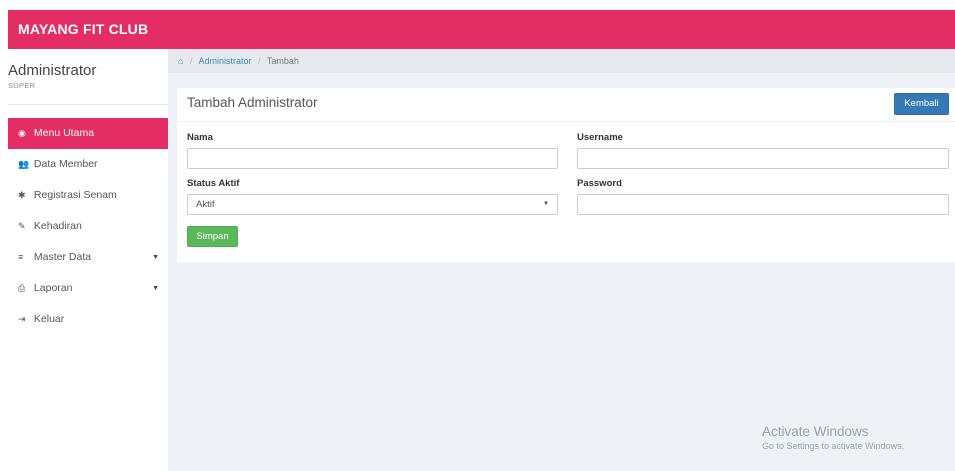 The height and width of the screenshot is (471, 955). Describe the element at coordinates (22, 226) in the screenshot. I see `edit-icon: ✎` at that location.